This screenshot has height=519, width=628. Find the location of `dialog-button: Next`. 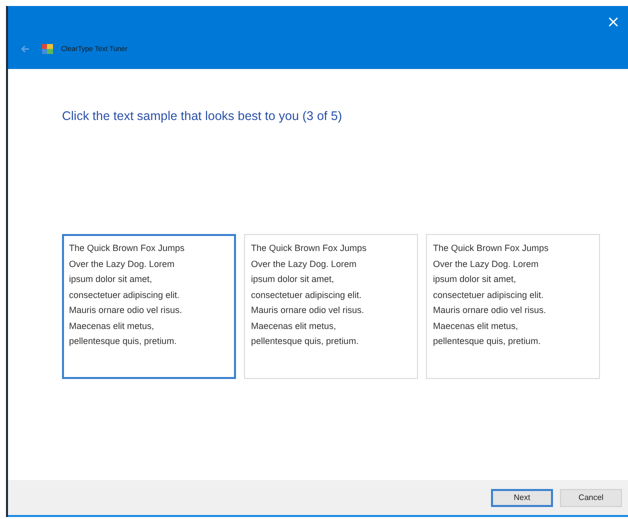

dialog-button: Next is located at coordinates (522, 497).